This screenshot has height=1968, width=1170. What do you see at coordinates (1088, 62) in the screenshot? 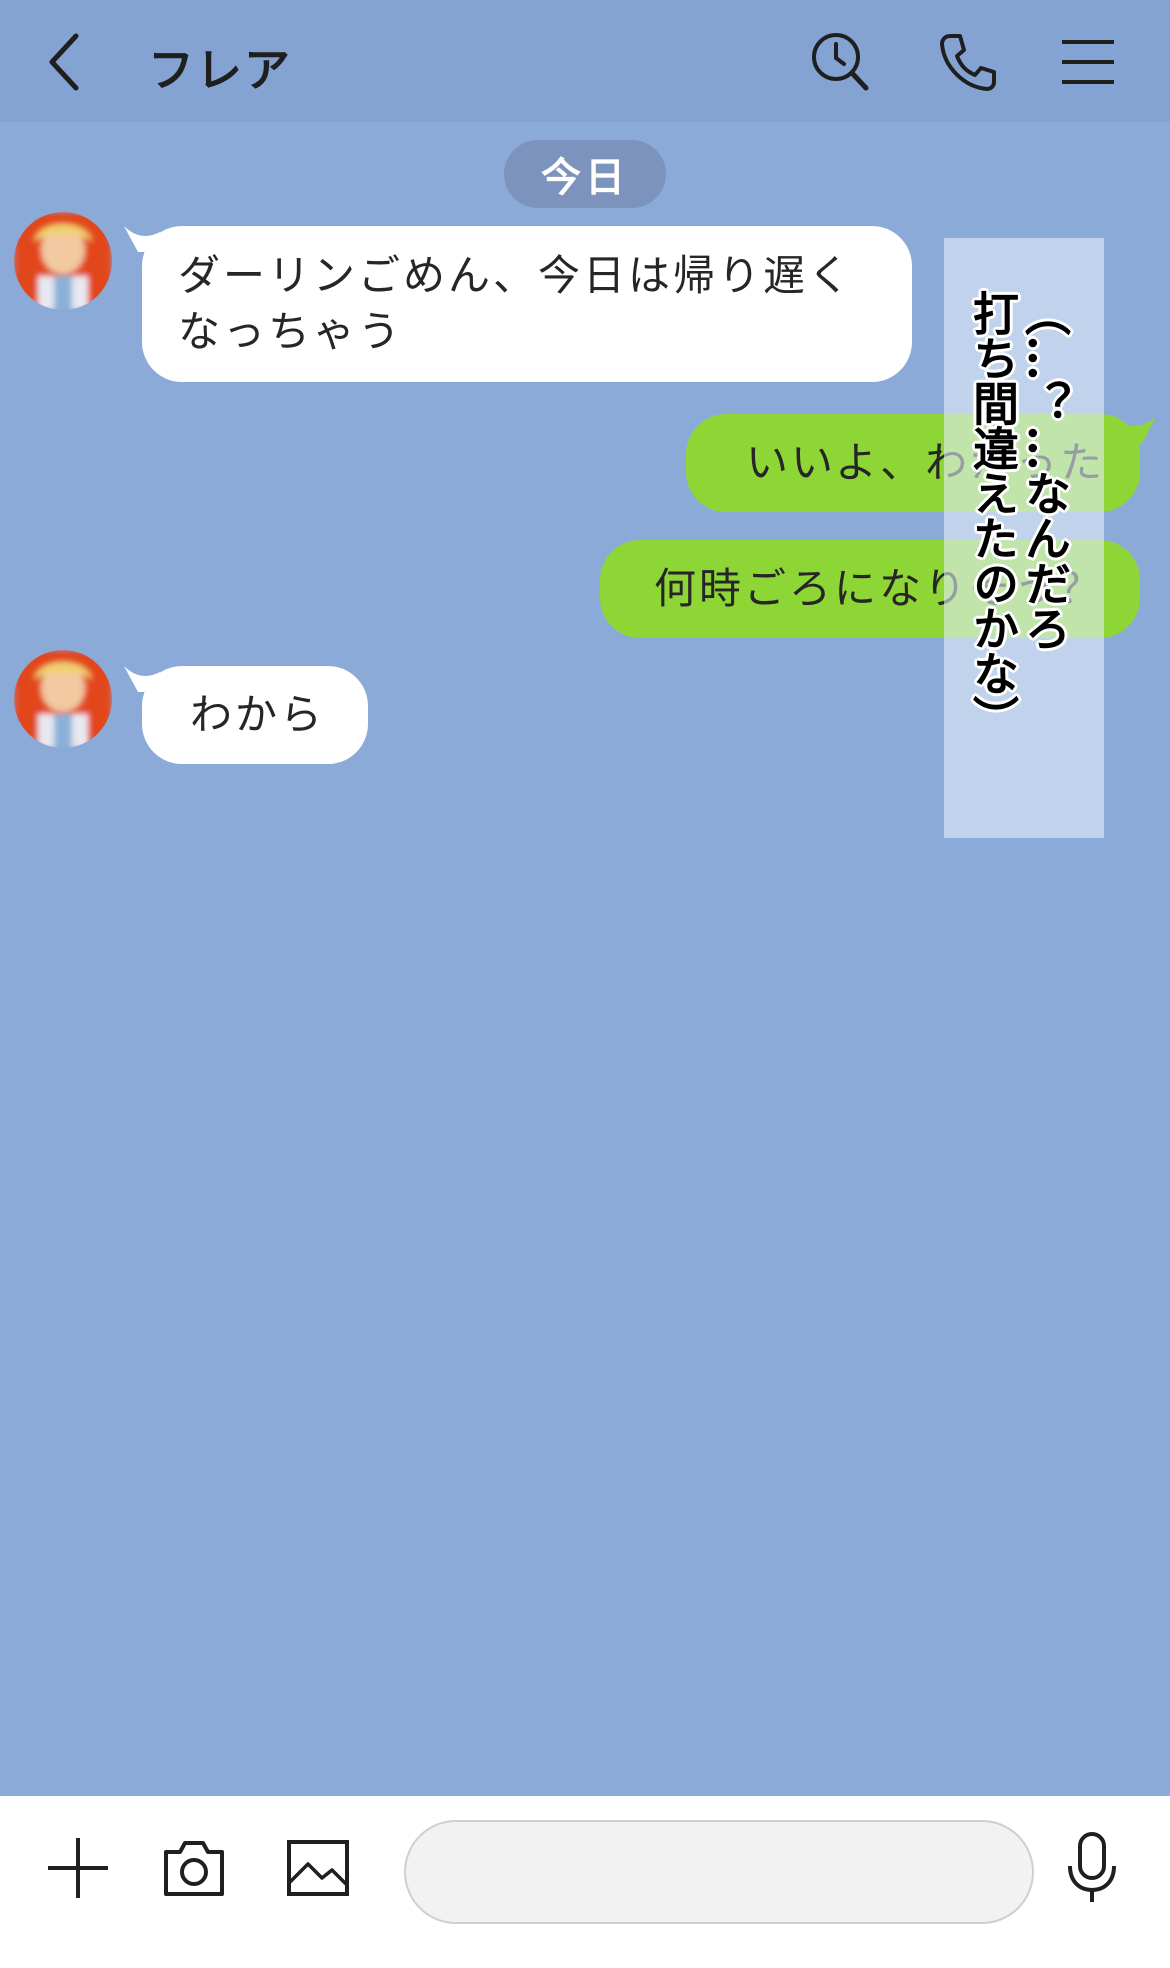
I see `menu-icon` at bounding box center [1088, 62].